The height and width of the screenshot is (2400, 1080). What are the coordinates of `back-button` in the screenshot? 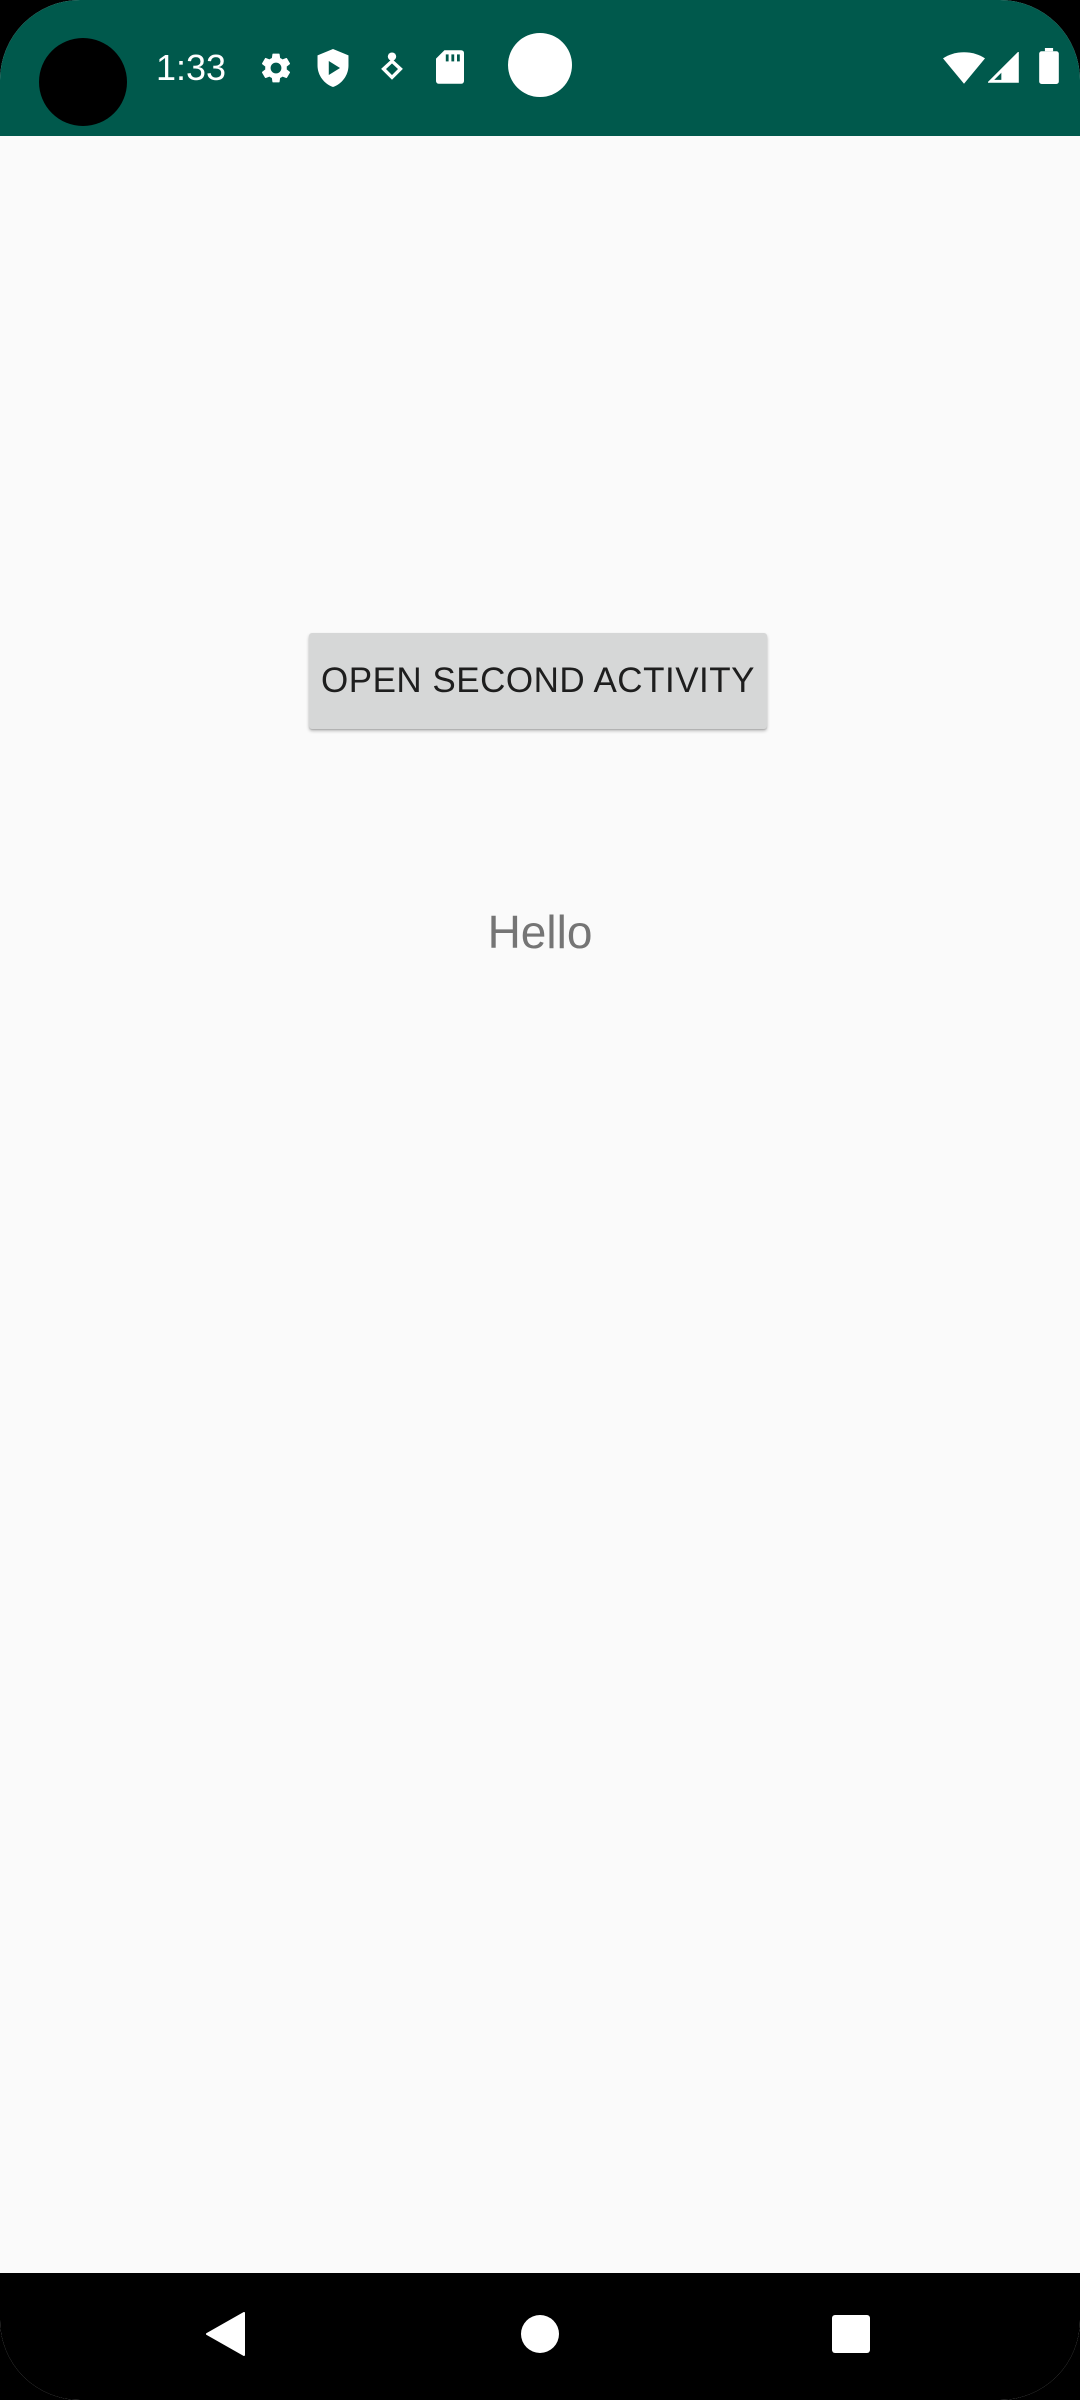 It's located at (226, 2336).